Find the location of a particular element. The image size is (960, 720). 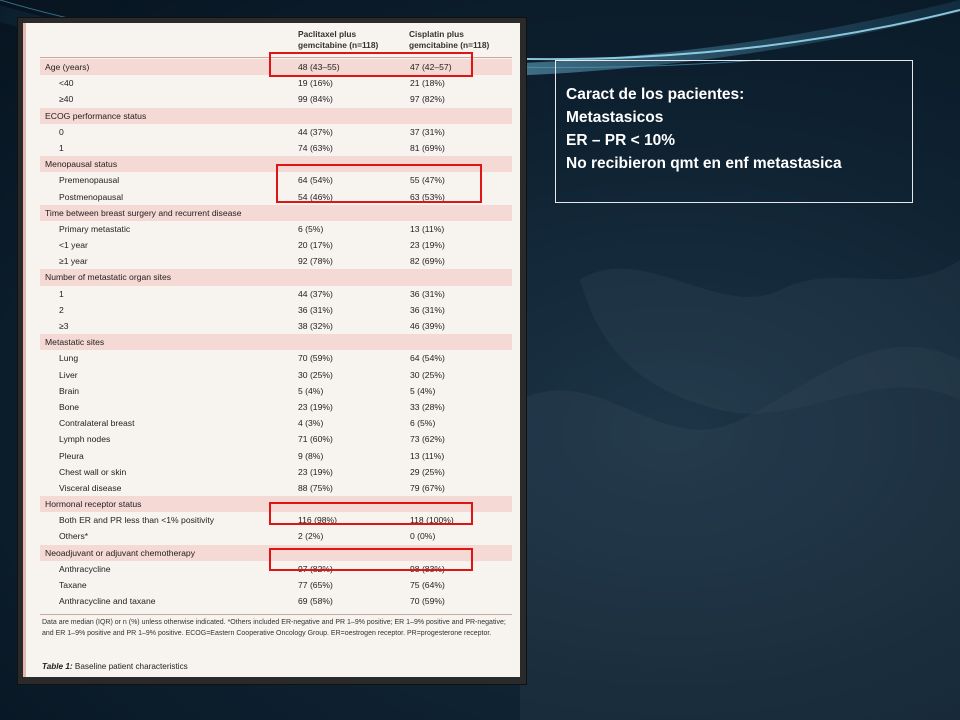

value-cisplatin: 0 (0%) is located at coordinates (423, 536).